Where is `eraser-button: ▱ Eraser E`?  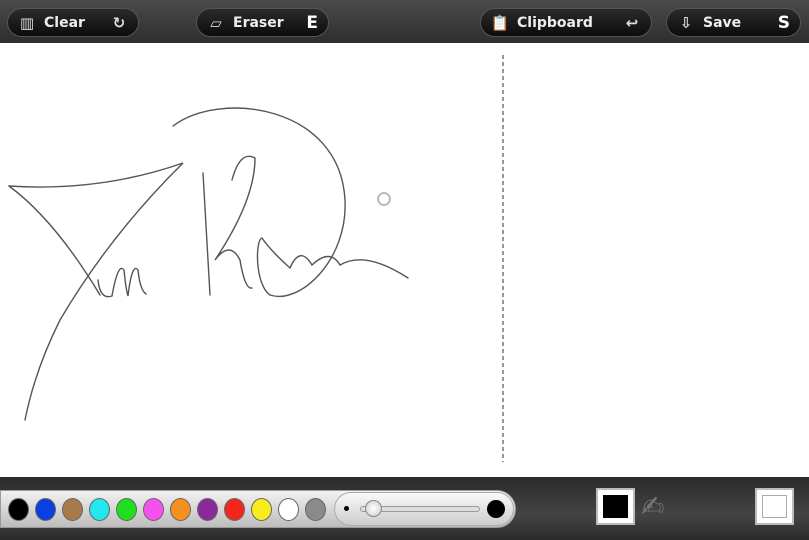 eraser-button: ▱ Eraser E is located at coordinates (262, 22).